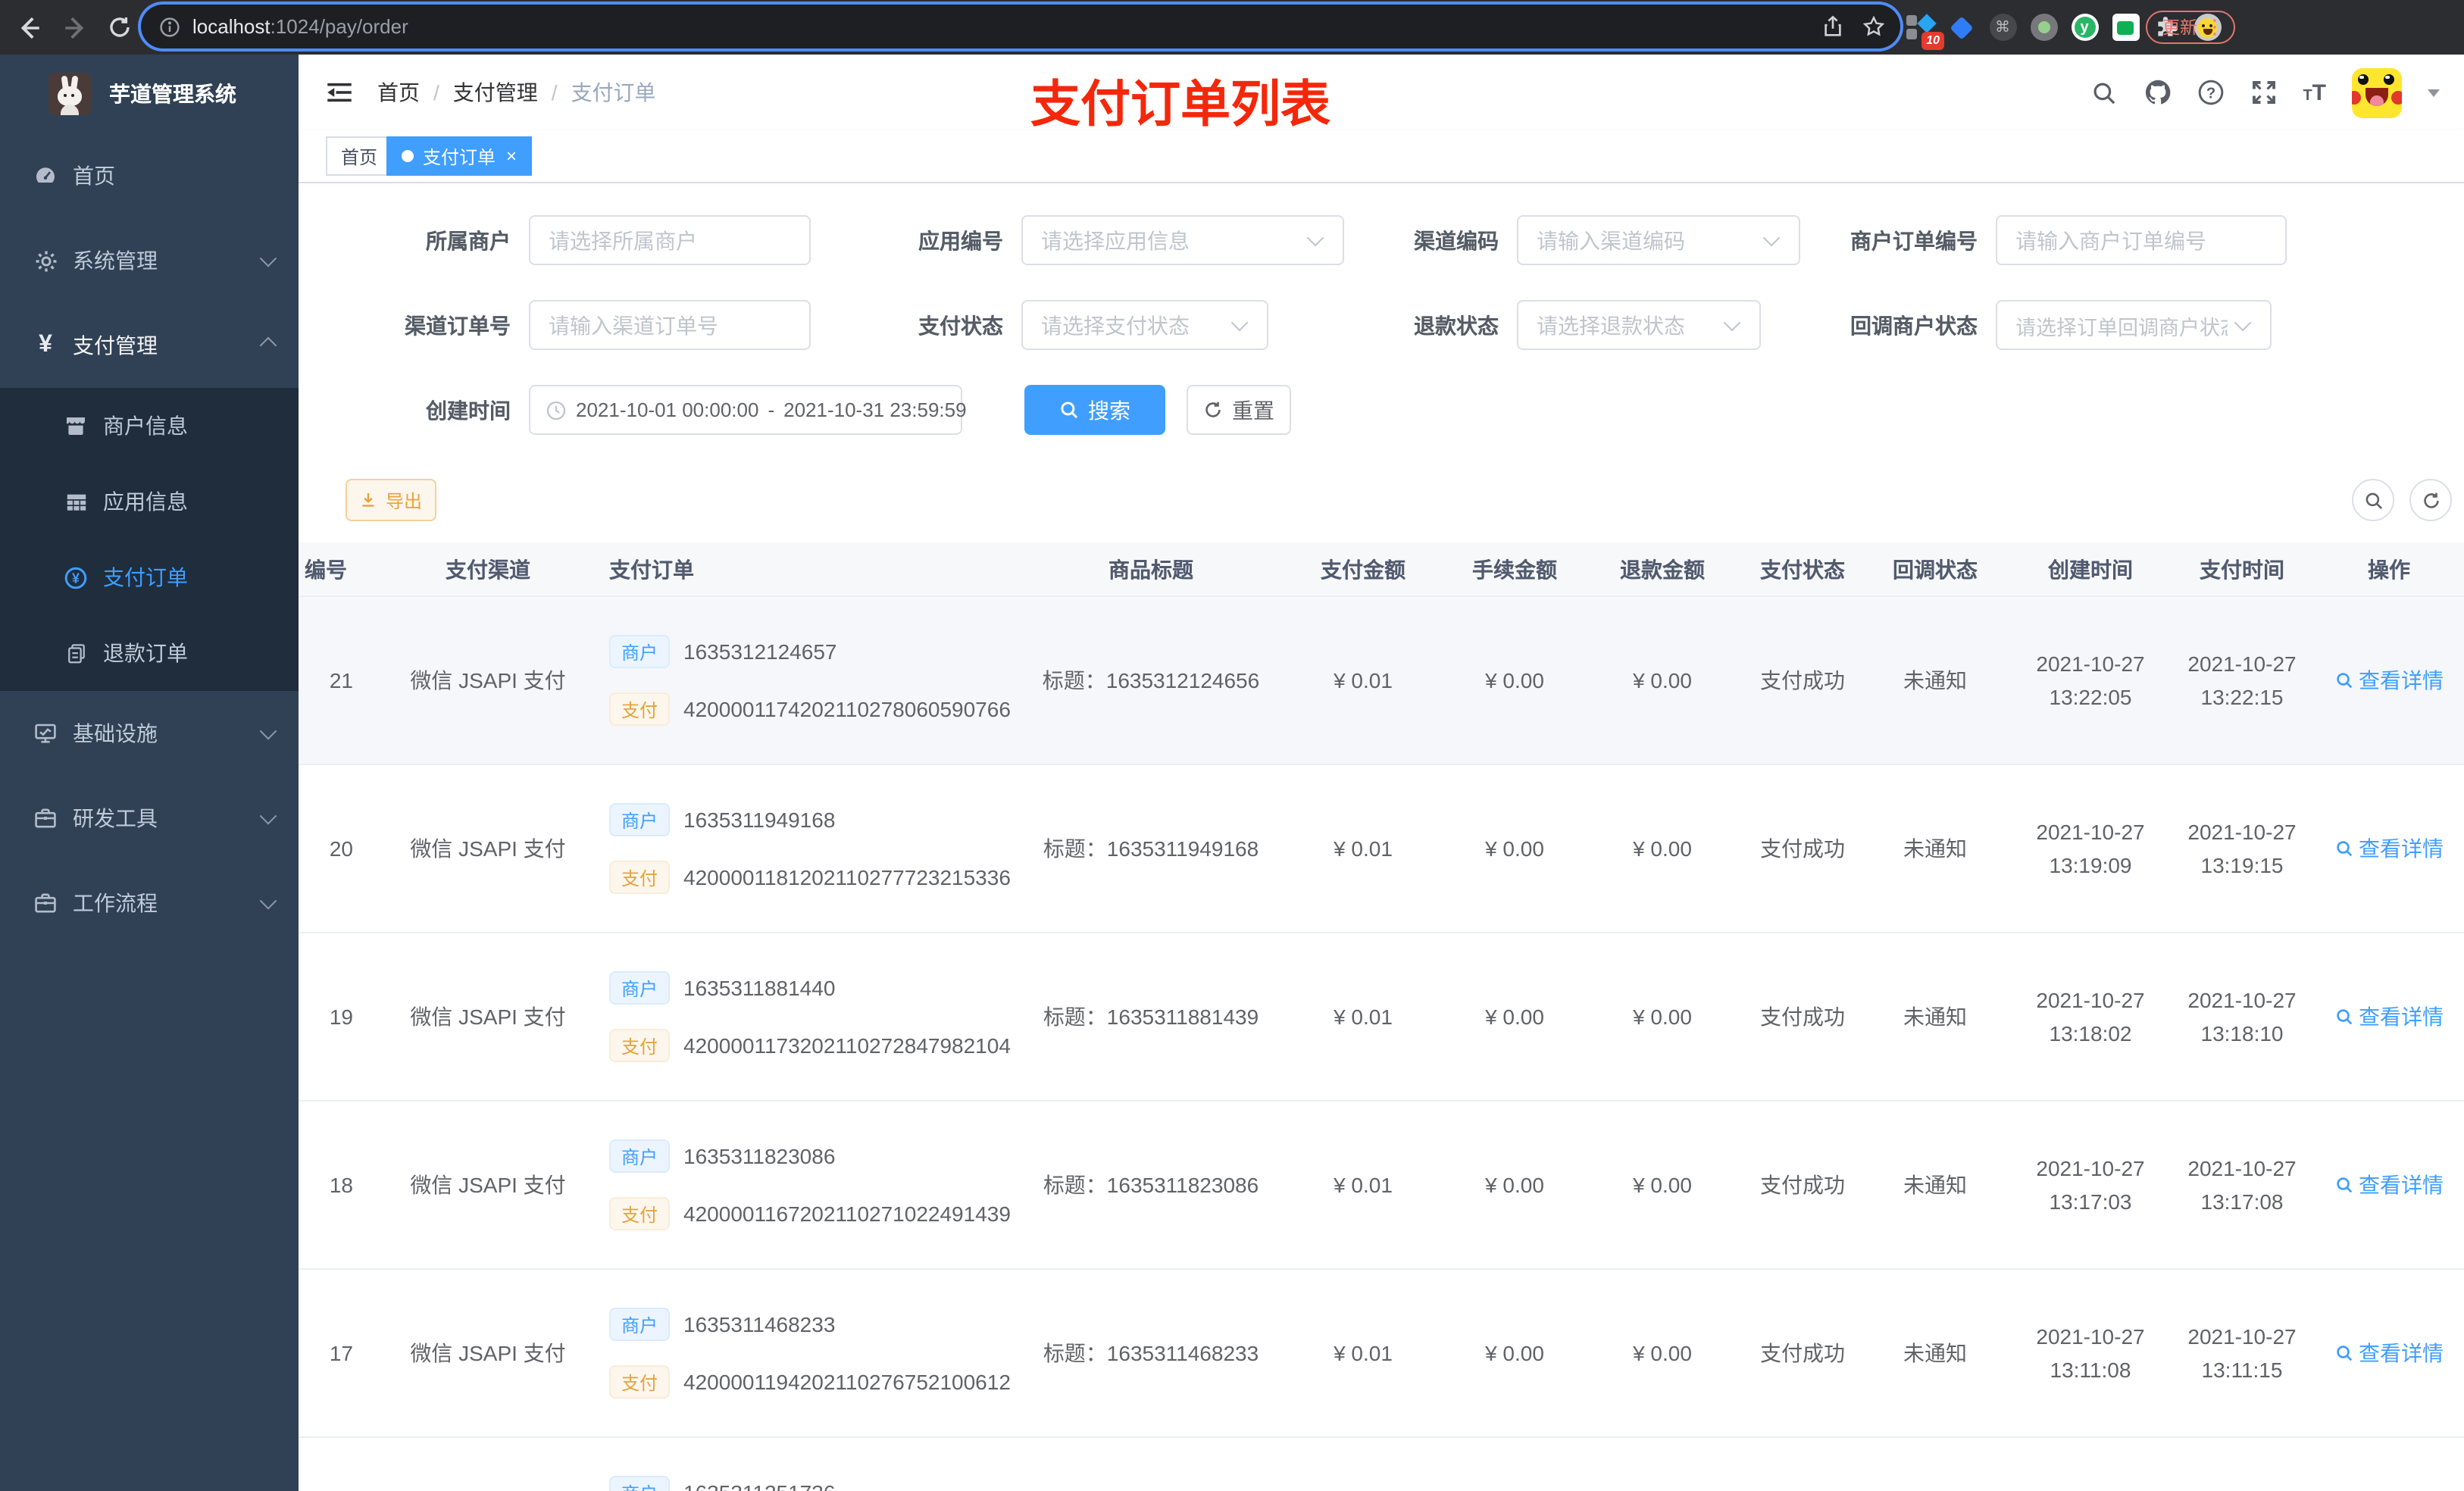 The image size is (2464, 1491). I want to click on sidebar-item-merchant-info: 商户信息, so click(149, 426).